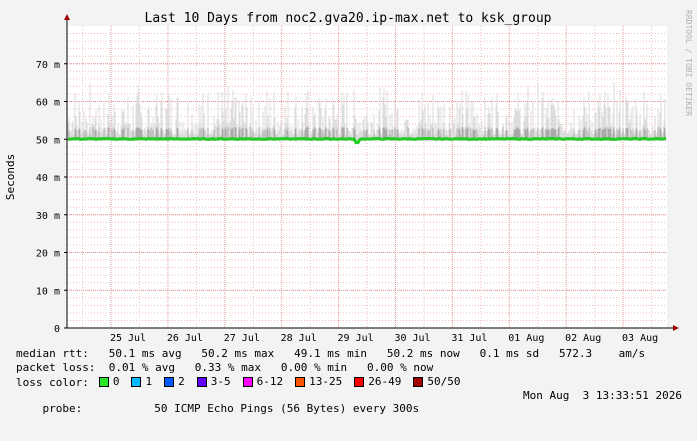 Image resolution: width=697 pixels, height=441 pixels. Describe the element at coordinates (181, 381) in the screenshot. I see `loss-color-range: 2` at that location.